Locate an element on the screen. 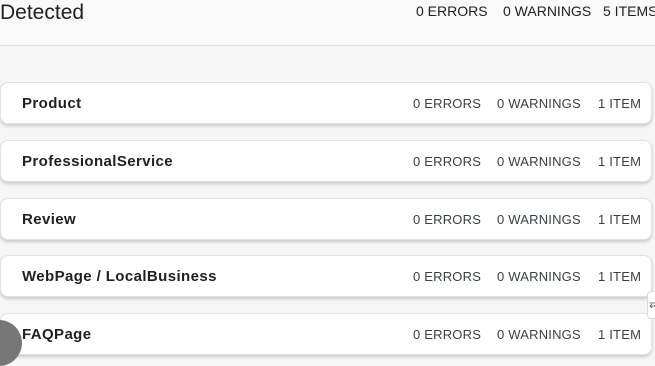 This screenshot has width=655, height=366. page-title: Detected is located at coordinates (42, 12).